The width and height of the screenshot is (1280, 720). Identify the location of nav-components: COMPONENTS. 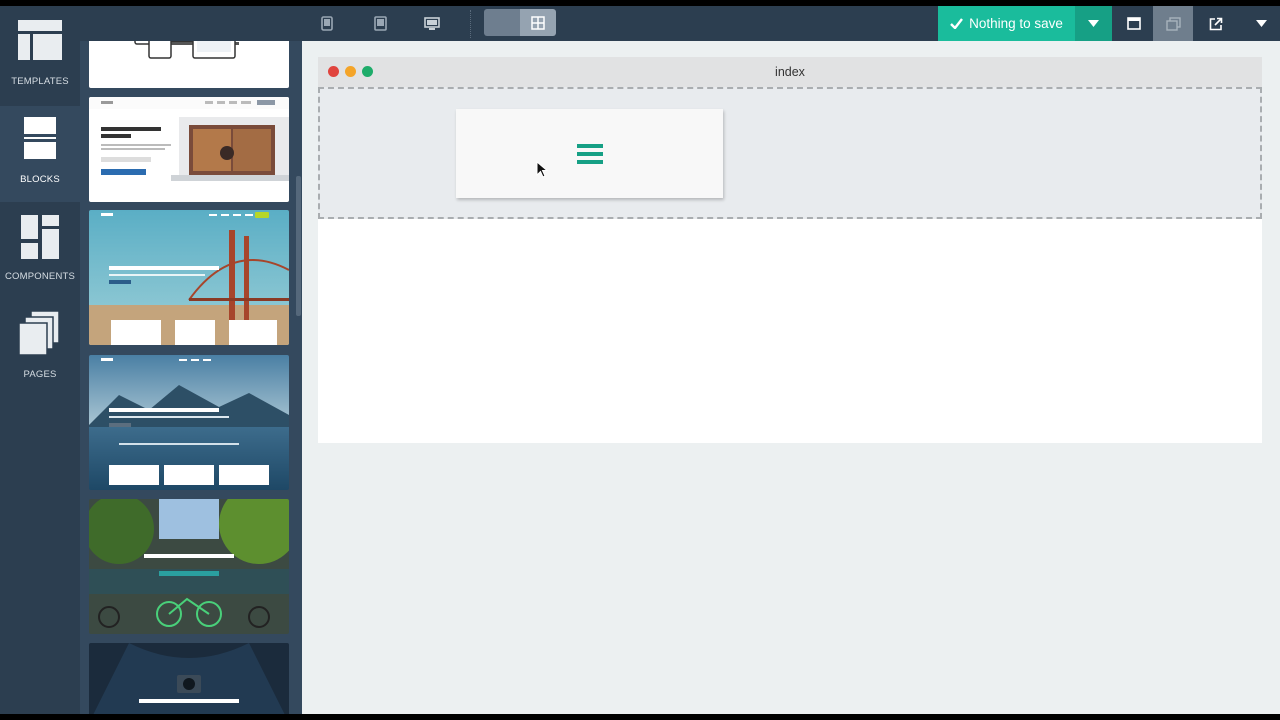
(40, 251).